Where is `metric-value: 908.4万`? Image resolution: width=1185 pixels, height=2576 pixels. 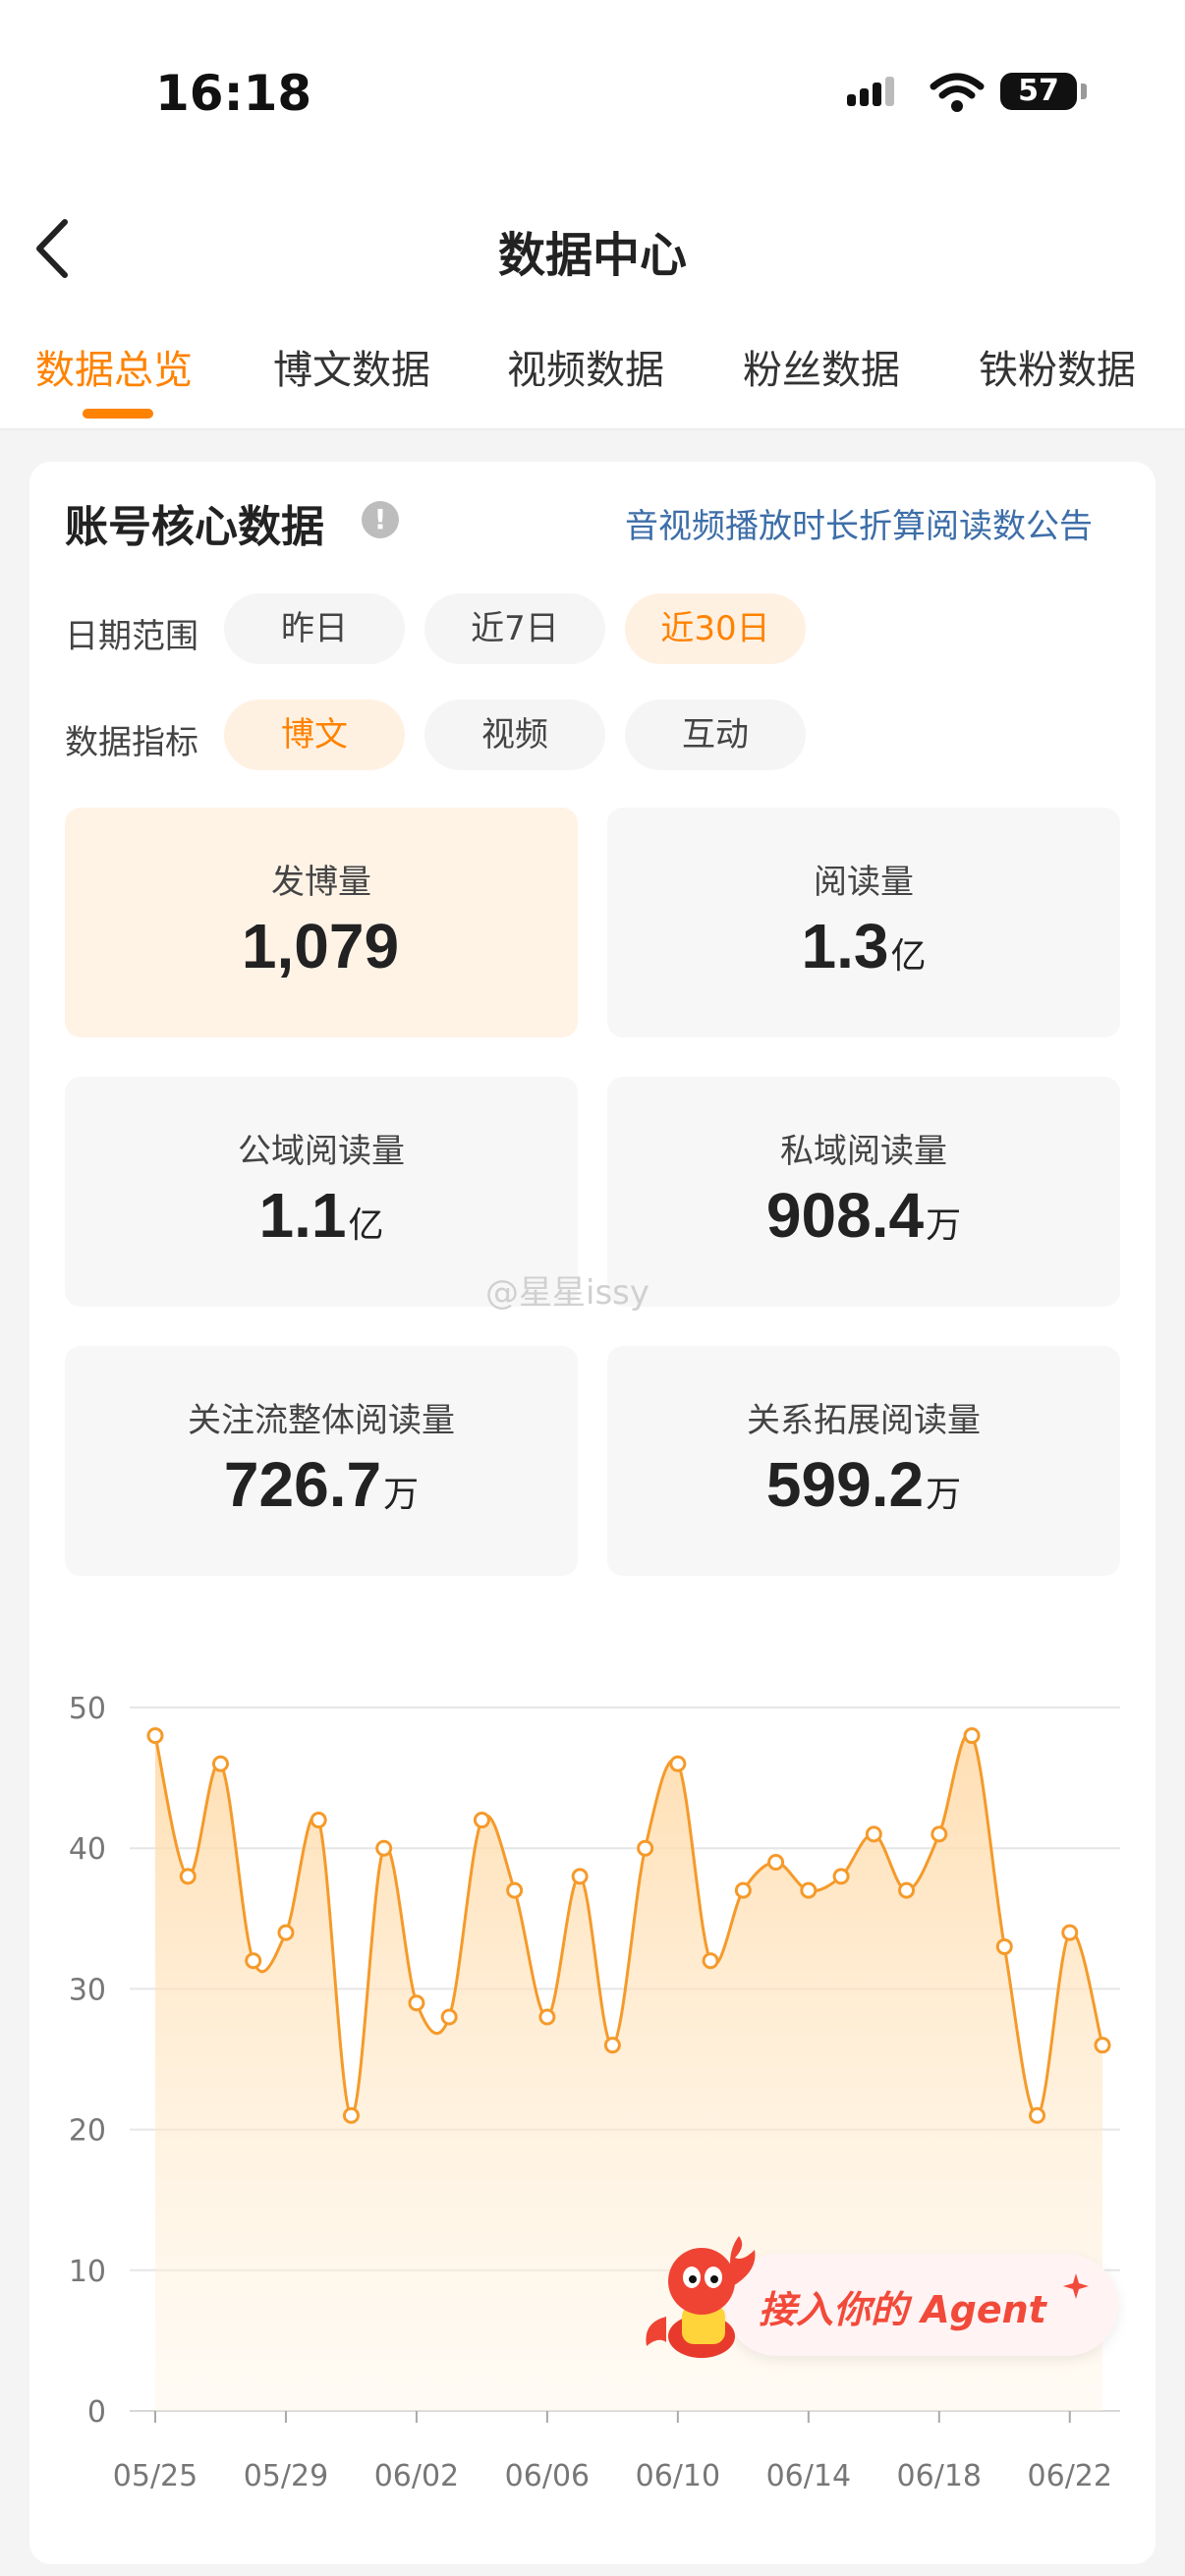
metric-value: 908.4万 is located at coordinates (864, 1215).